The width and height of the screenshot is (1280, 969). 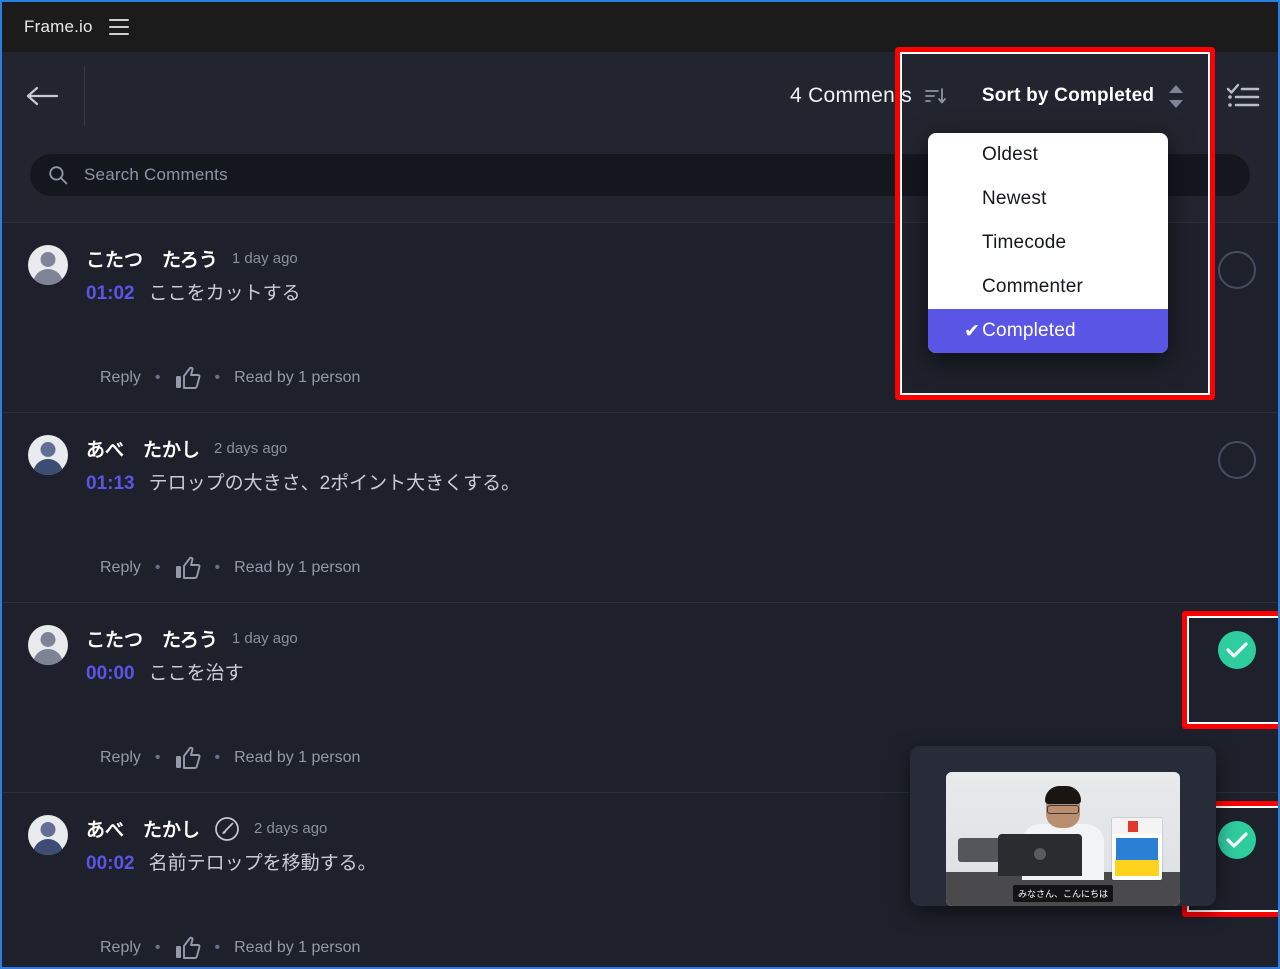 I want to click on back-button, so click(x=43, y=96).